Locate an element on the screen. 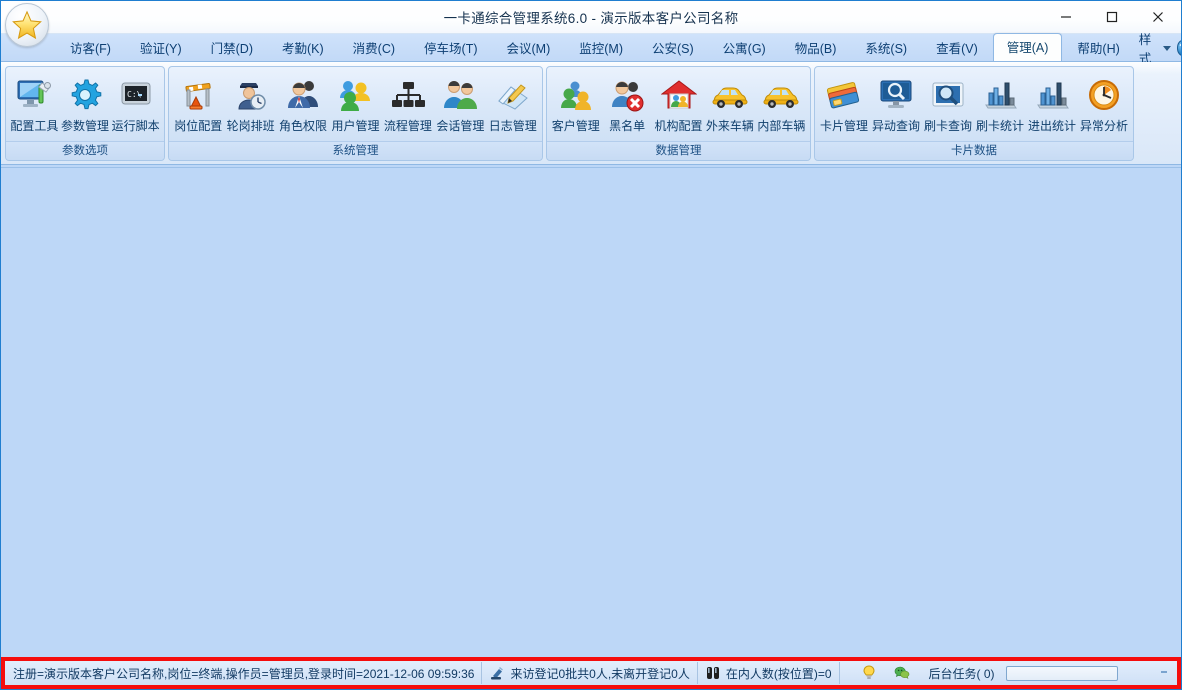 The image size is (1182, 690). ribbon-button-label: 角色权限 is located at coordinates (303, 126).